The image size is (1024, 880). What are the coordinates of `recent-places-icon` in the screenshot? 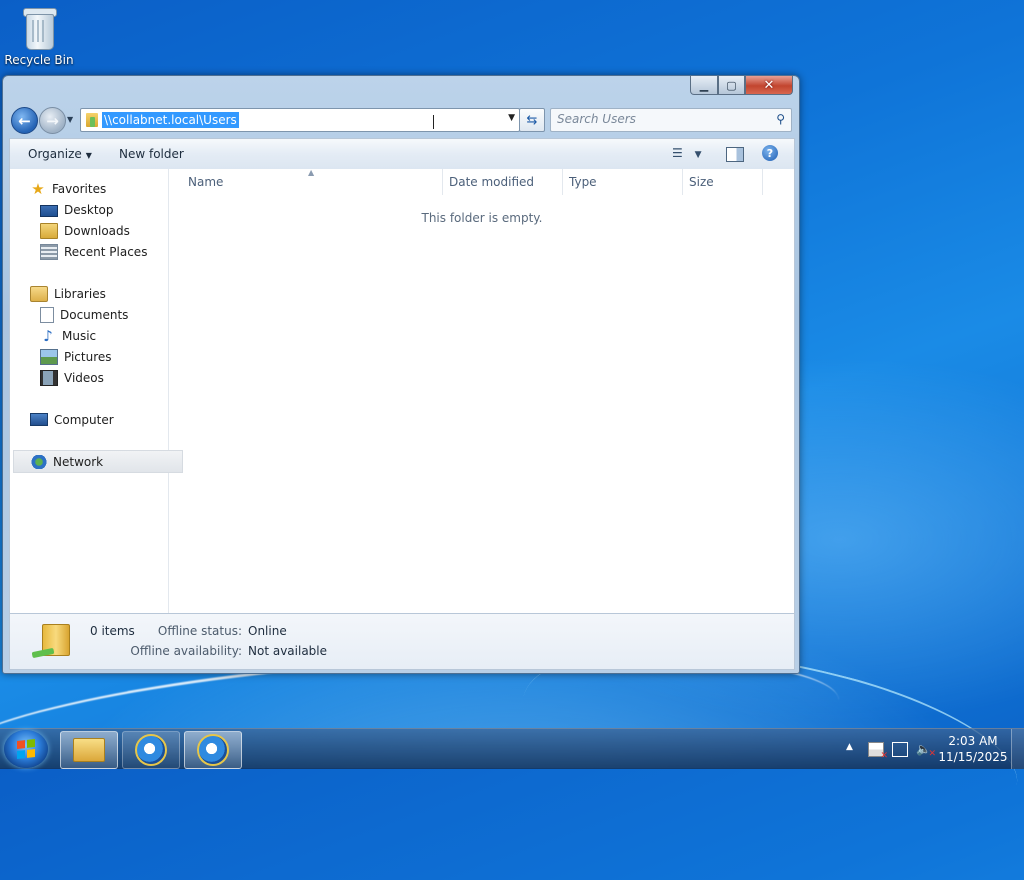 It's located at (49, 251).